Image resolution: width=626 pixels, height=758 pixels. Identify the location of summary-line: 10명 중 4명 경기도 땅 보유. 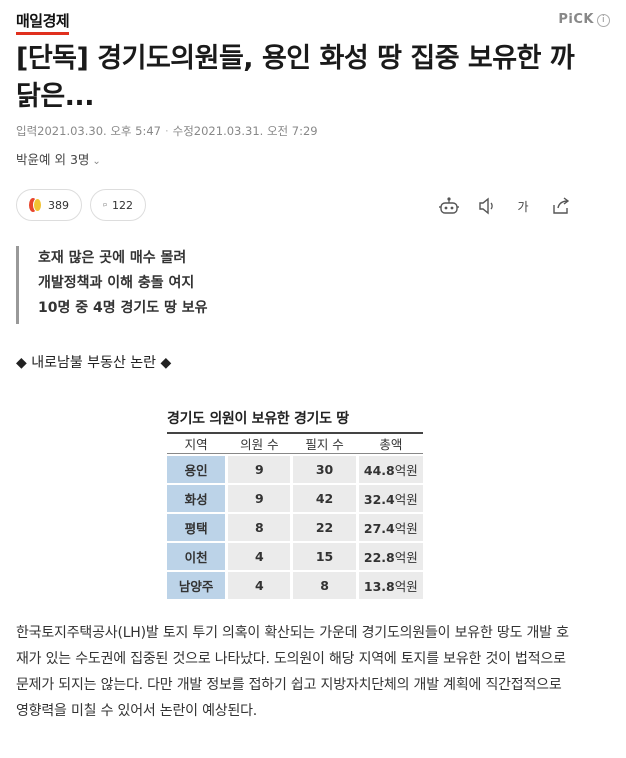
(123, 308).